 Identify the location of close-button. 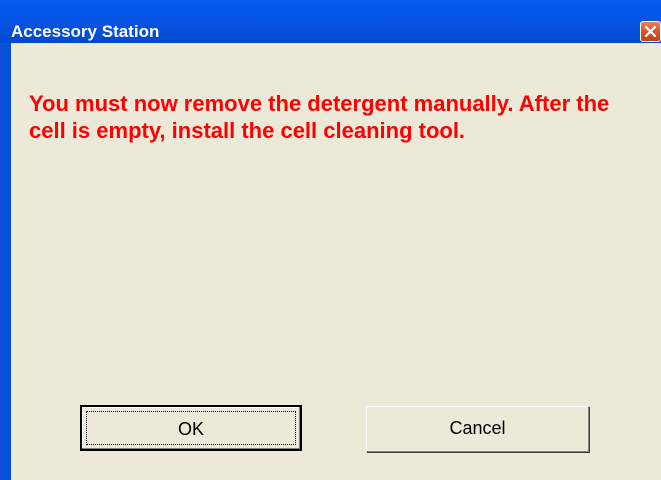
(650, 31).